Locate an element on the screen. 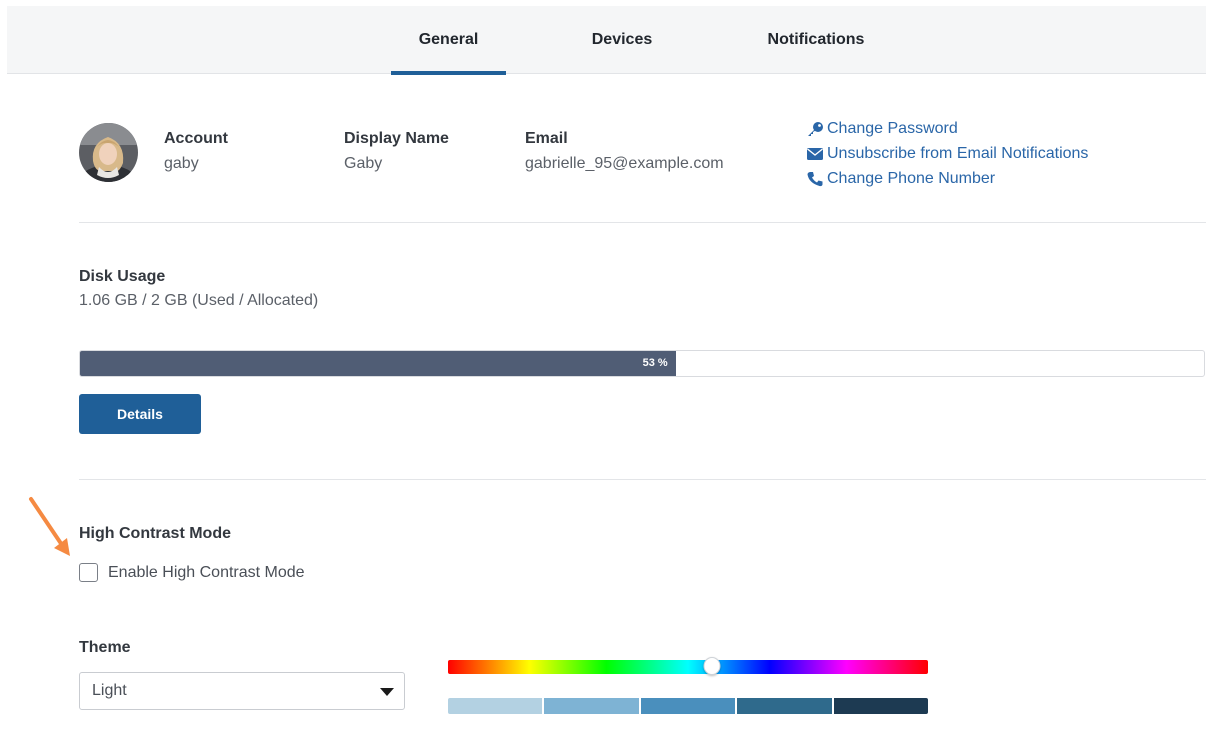  high-contrast-checkbox is located at coordinates (88, 572).